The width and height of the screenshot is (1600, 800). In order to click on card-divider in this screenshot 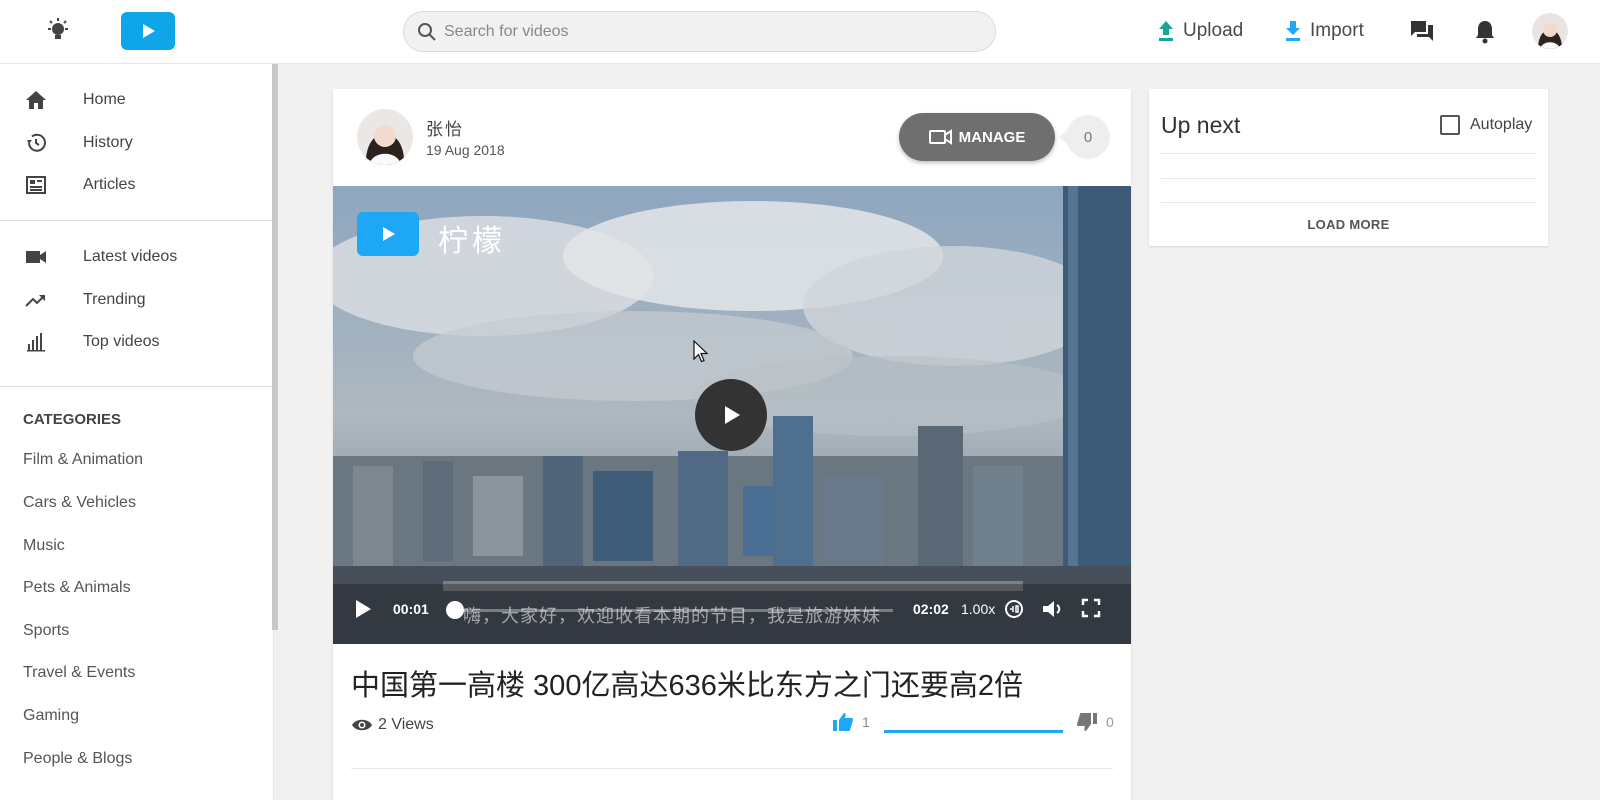, I will do `click(732, 768)`.